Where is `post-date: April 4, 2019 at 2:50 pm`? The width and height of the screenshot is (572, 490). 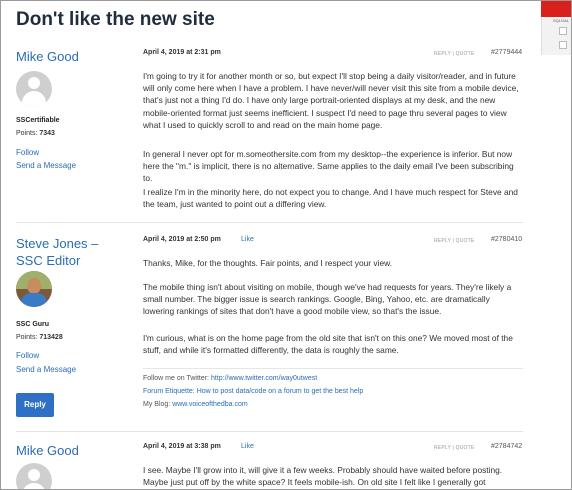 post-date: April 4, 2019 at 2:50 pm is located at coordinates (182, 239).